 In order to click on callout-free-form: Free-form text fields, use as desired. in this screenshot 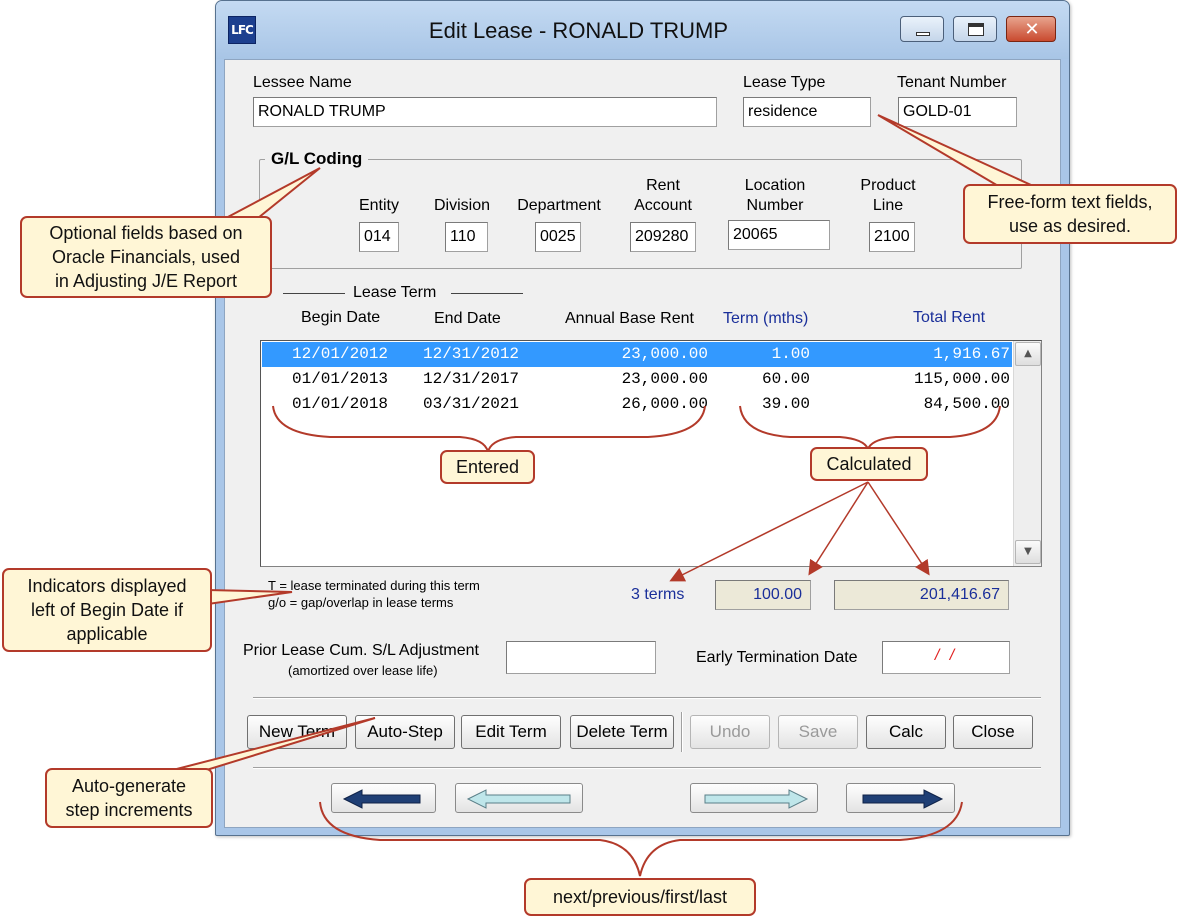, I will do `click(1070, 214)`.